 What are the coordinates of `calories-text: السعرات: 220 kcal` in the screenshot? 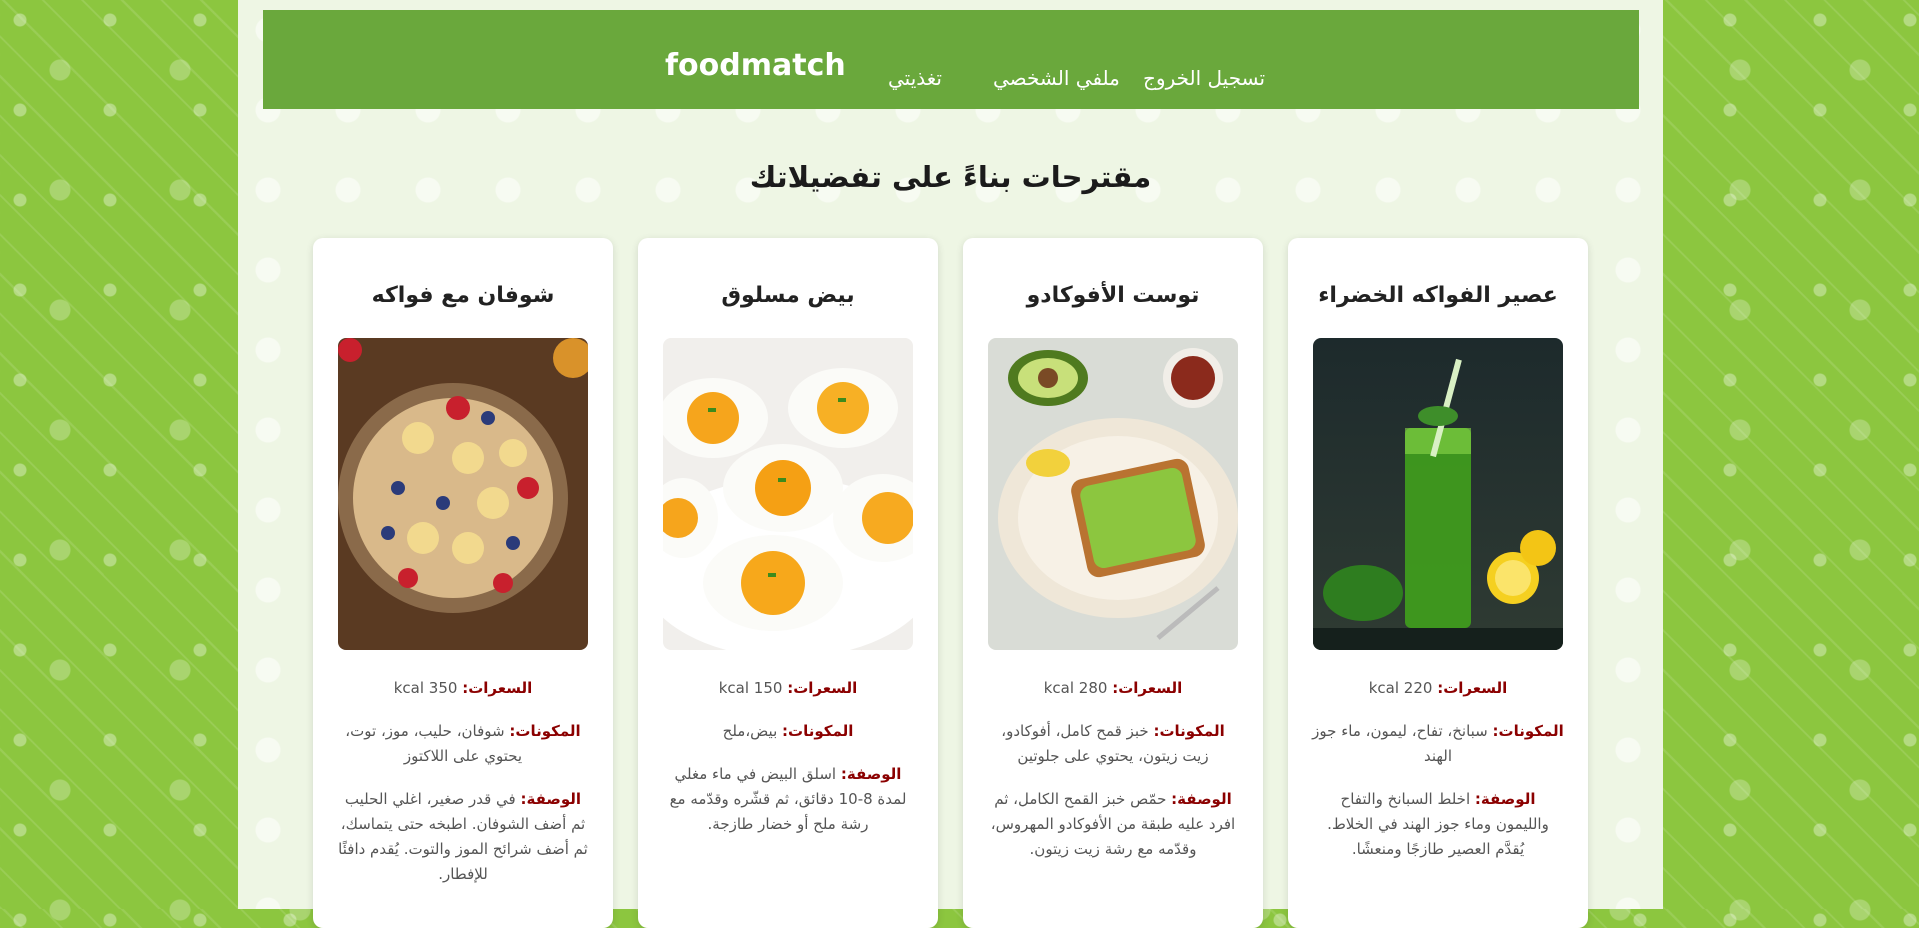 It's located at (1438, 688).